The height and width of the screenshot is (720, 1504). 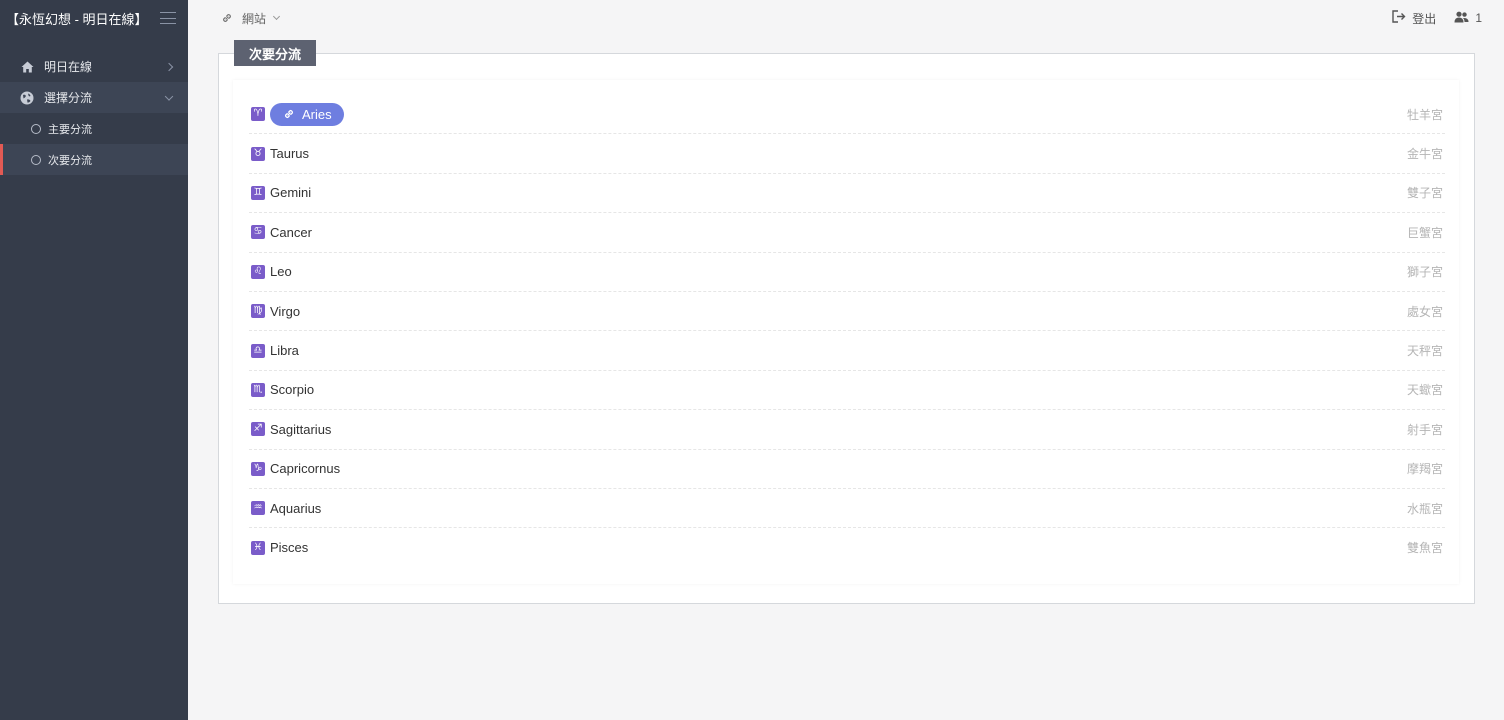 What do you see at coordinates (847, 469) in the screenshot?
I see `list-item: ♑ Capricornus 摩羯宮` at bounding box center [847, 469].